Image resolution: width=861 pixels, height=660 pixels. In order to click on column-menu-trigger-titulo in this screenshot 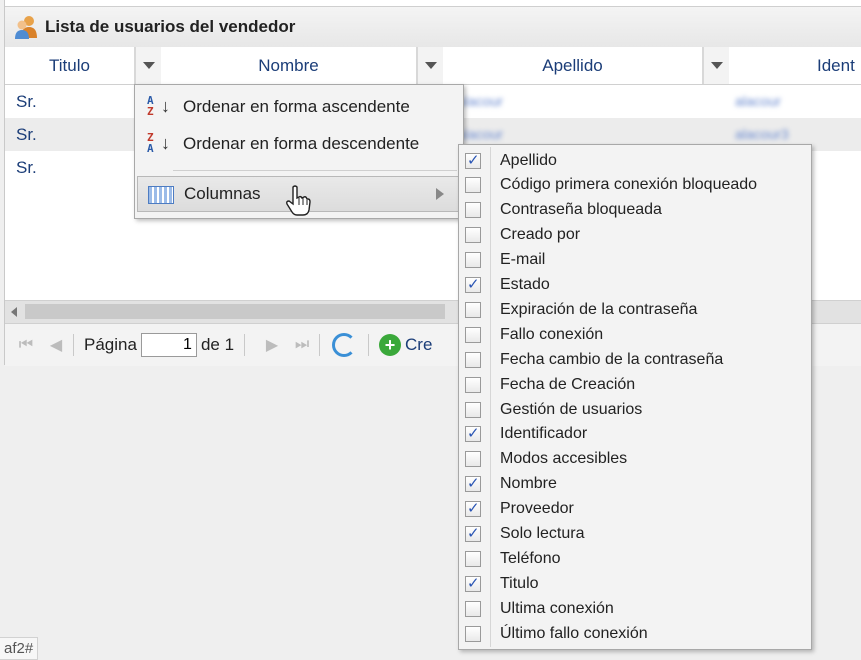, I will do `click(148, 65)`.